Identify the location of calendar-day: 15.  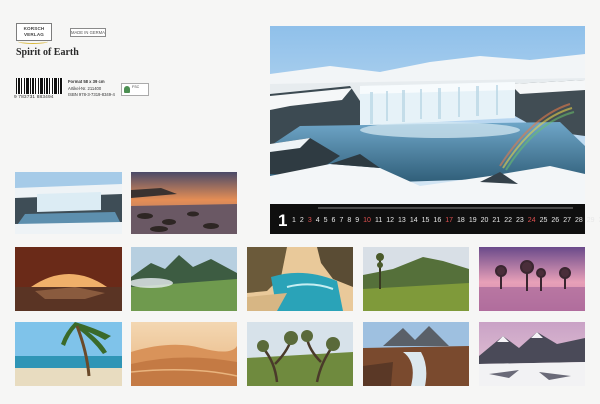
(425, 220).